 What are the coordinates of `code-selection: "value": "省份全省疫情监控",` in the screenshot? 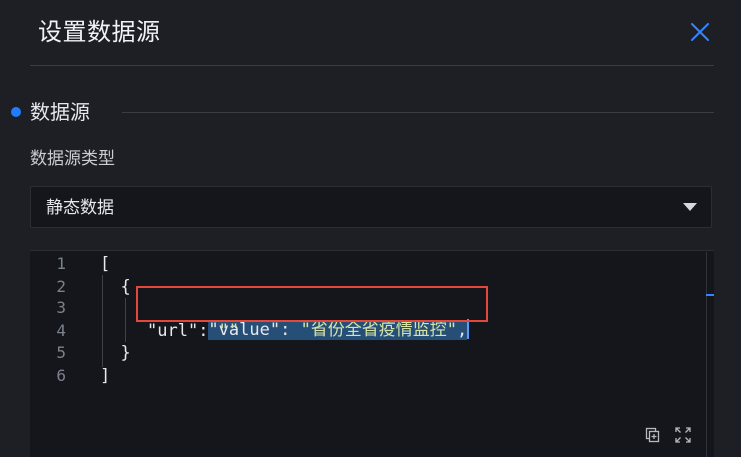 It's located at (338, 330).